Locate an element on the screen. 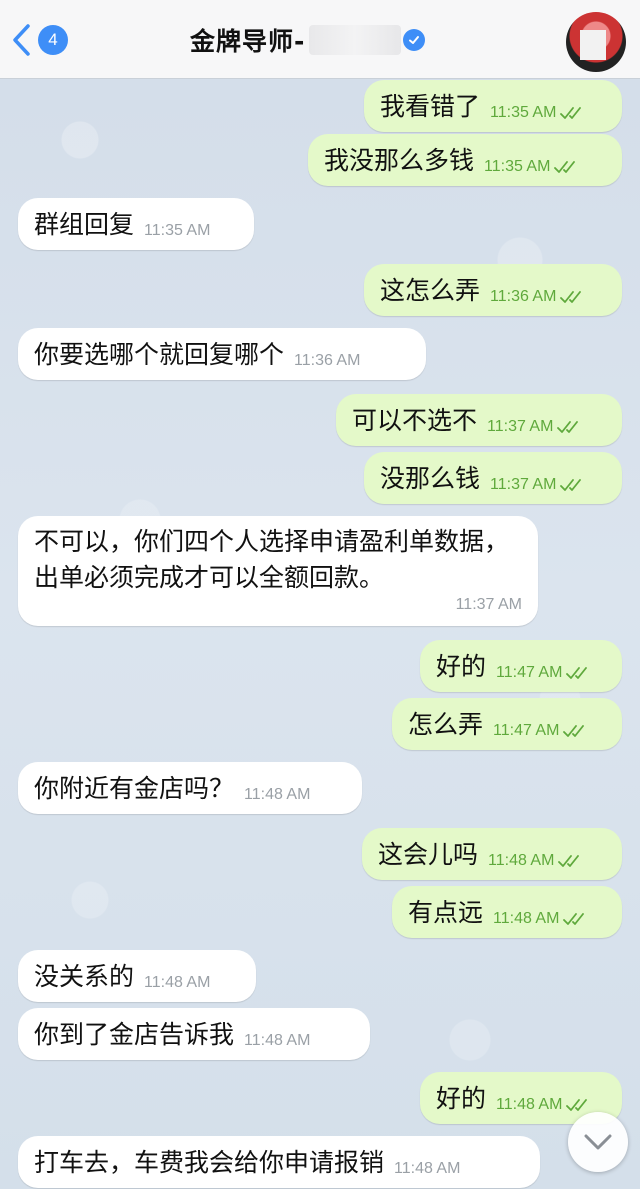 The height and width of the screenshot is (1189, 640). chevron-down-icon is located at coordinates (598, 1142).